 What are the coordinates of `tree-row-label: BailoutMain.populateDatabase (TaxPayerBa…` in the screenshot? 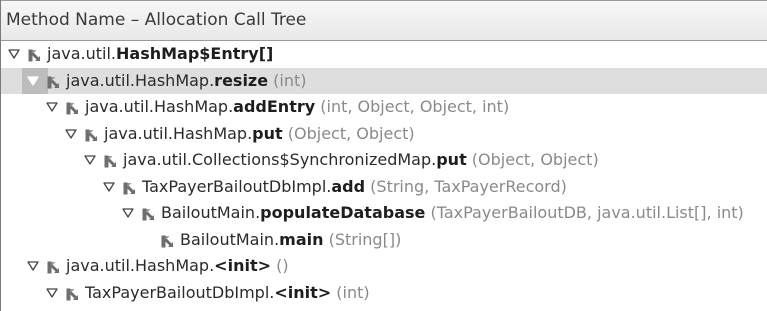 It's located at (452, 213).